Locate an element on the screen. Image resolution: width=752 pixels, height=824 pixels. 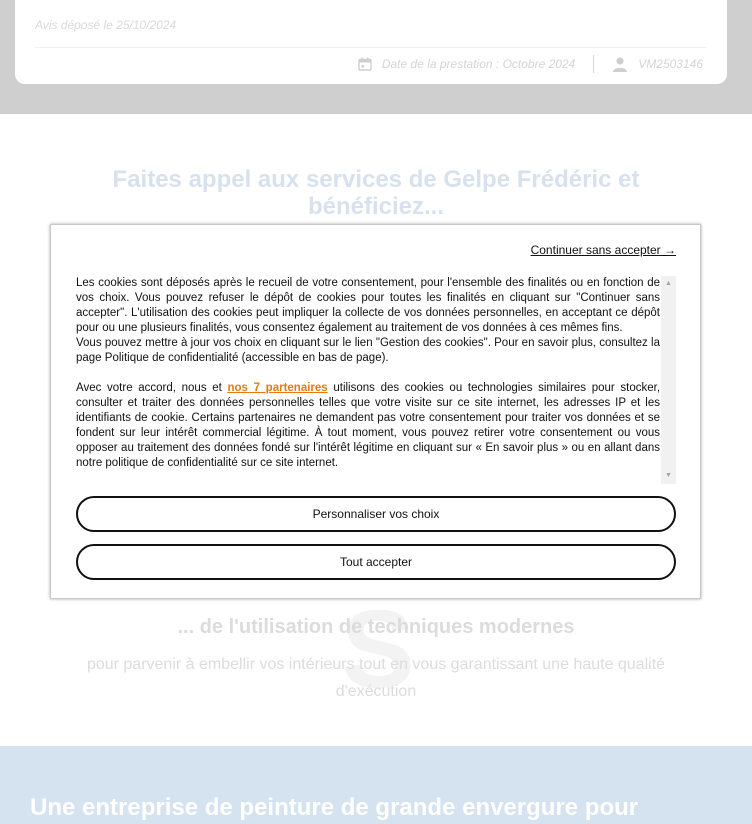
scroll-down-icon: ▼ is located at coordinates (668, 476).